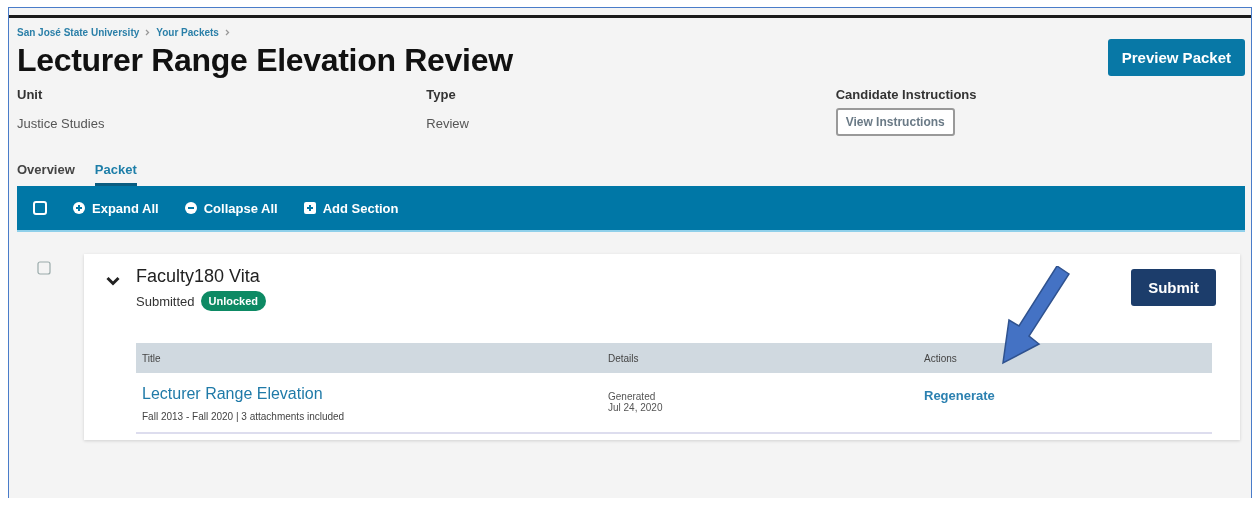  What do you see at coordinates (46, 174) in the screenshot?
I see `tab: Overview` at bounding box center [46, 174].